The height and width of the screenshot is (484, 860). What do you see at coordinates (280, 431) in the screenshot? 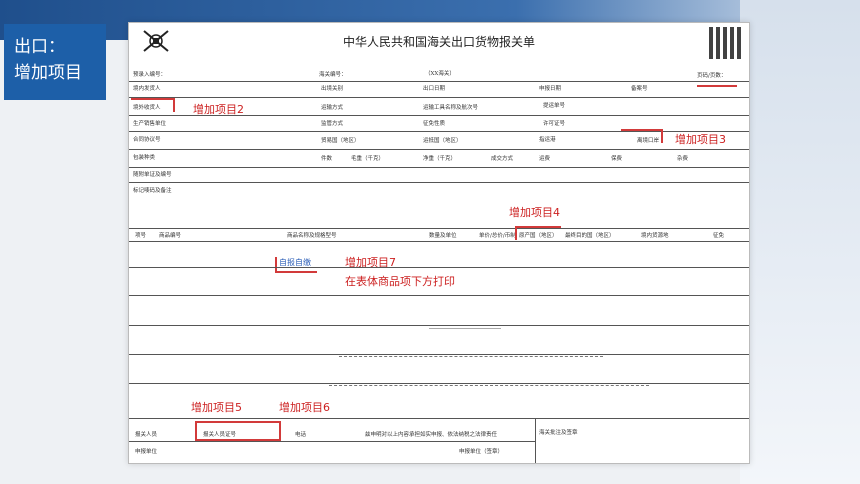
I see `item5-box-right` at bounding box center [280, 431].